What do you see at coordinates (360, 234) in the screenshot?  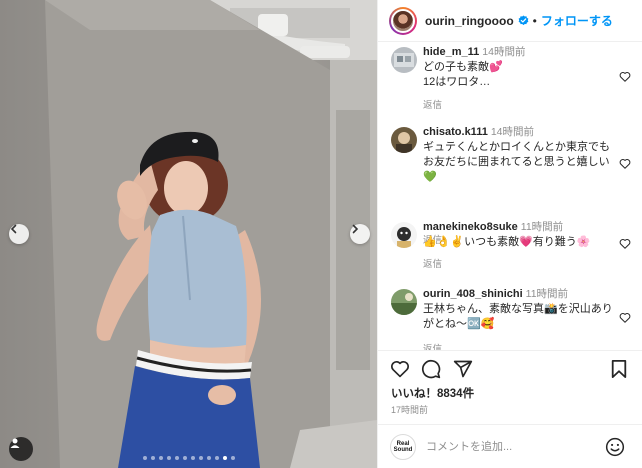 I see `next-slide-button` at bounding box center [360, 234].